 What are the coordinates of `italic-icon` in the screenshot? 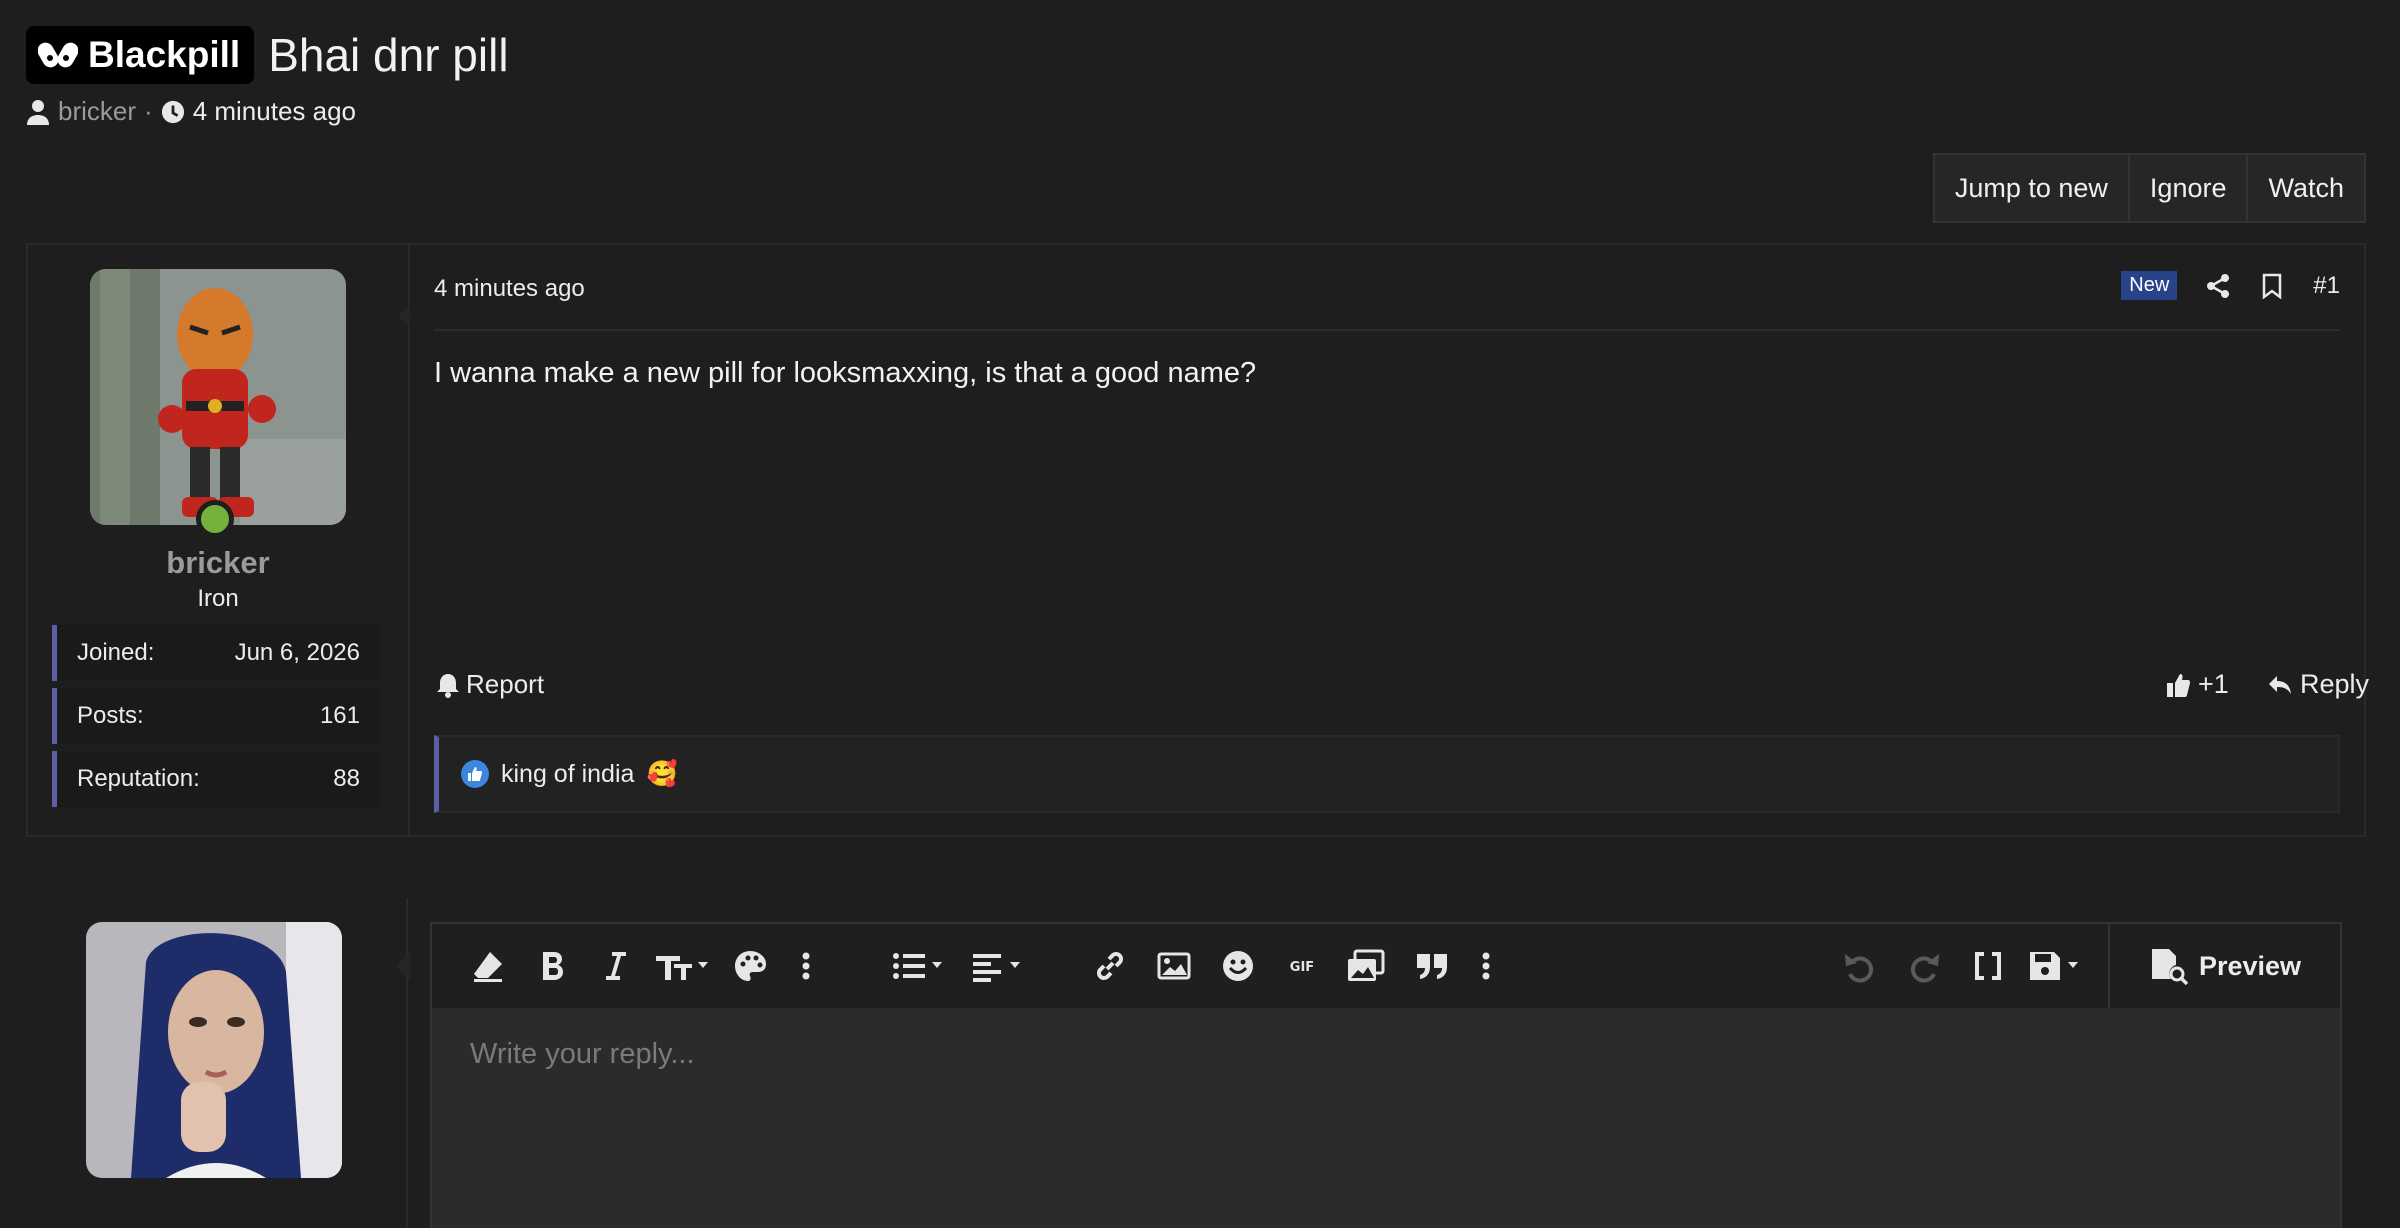 It's located at (616, 966).